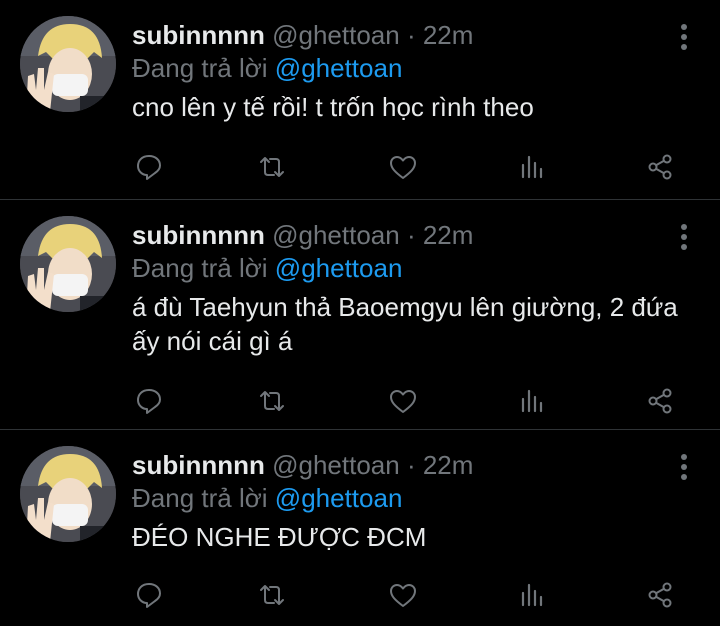  Describe the element at coordinates (333, 107) in the screenshot. I see `tweet-text: cno lên y tế rồi! t trốn học rình theo` at that location.